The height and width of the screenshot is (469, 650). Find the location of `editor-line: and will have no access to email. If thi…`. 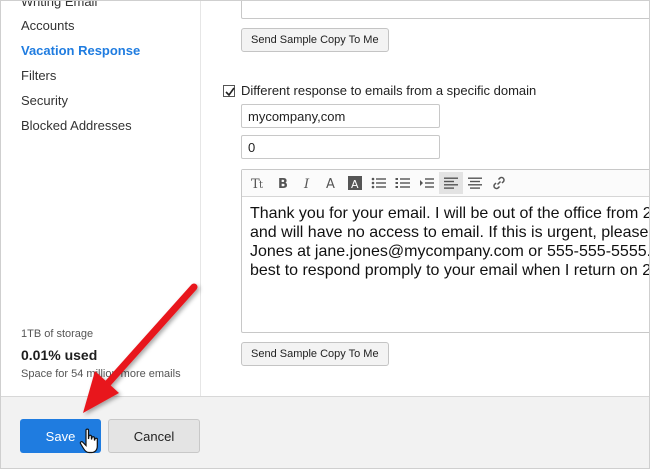

editor-line: and will have no access to email. If thi… is located at coordinates (449, 232).